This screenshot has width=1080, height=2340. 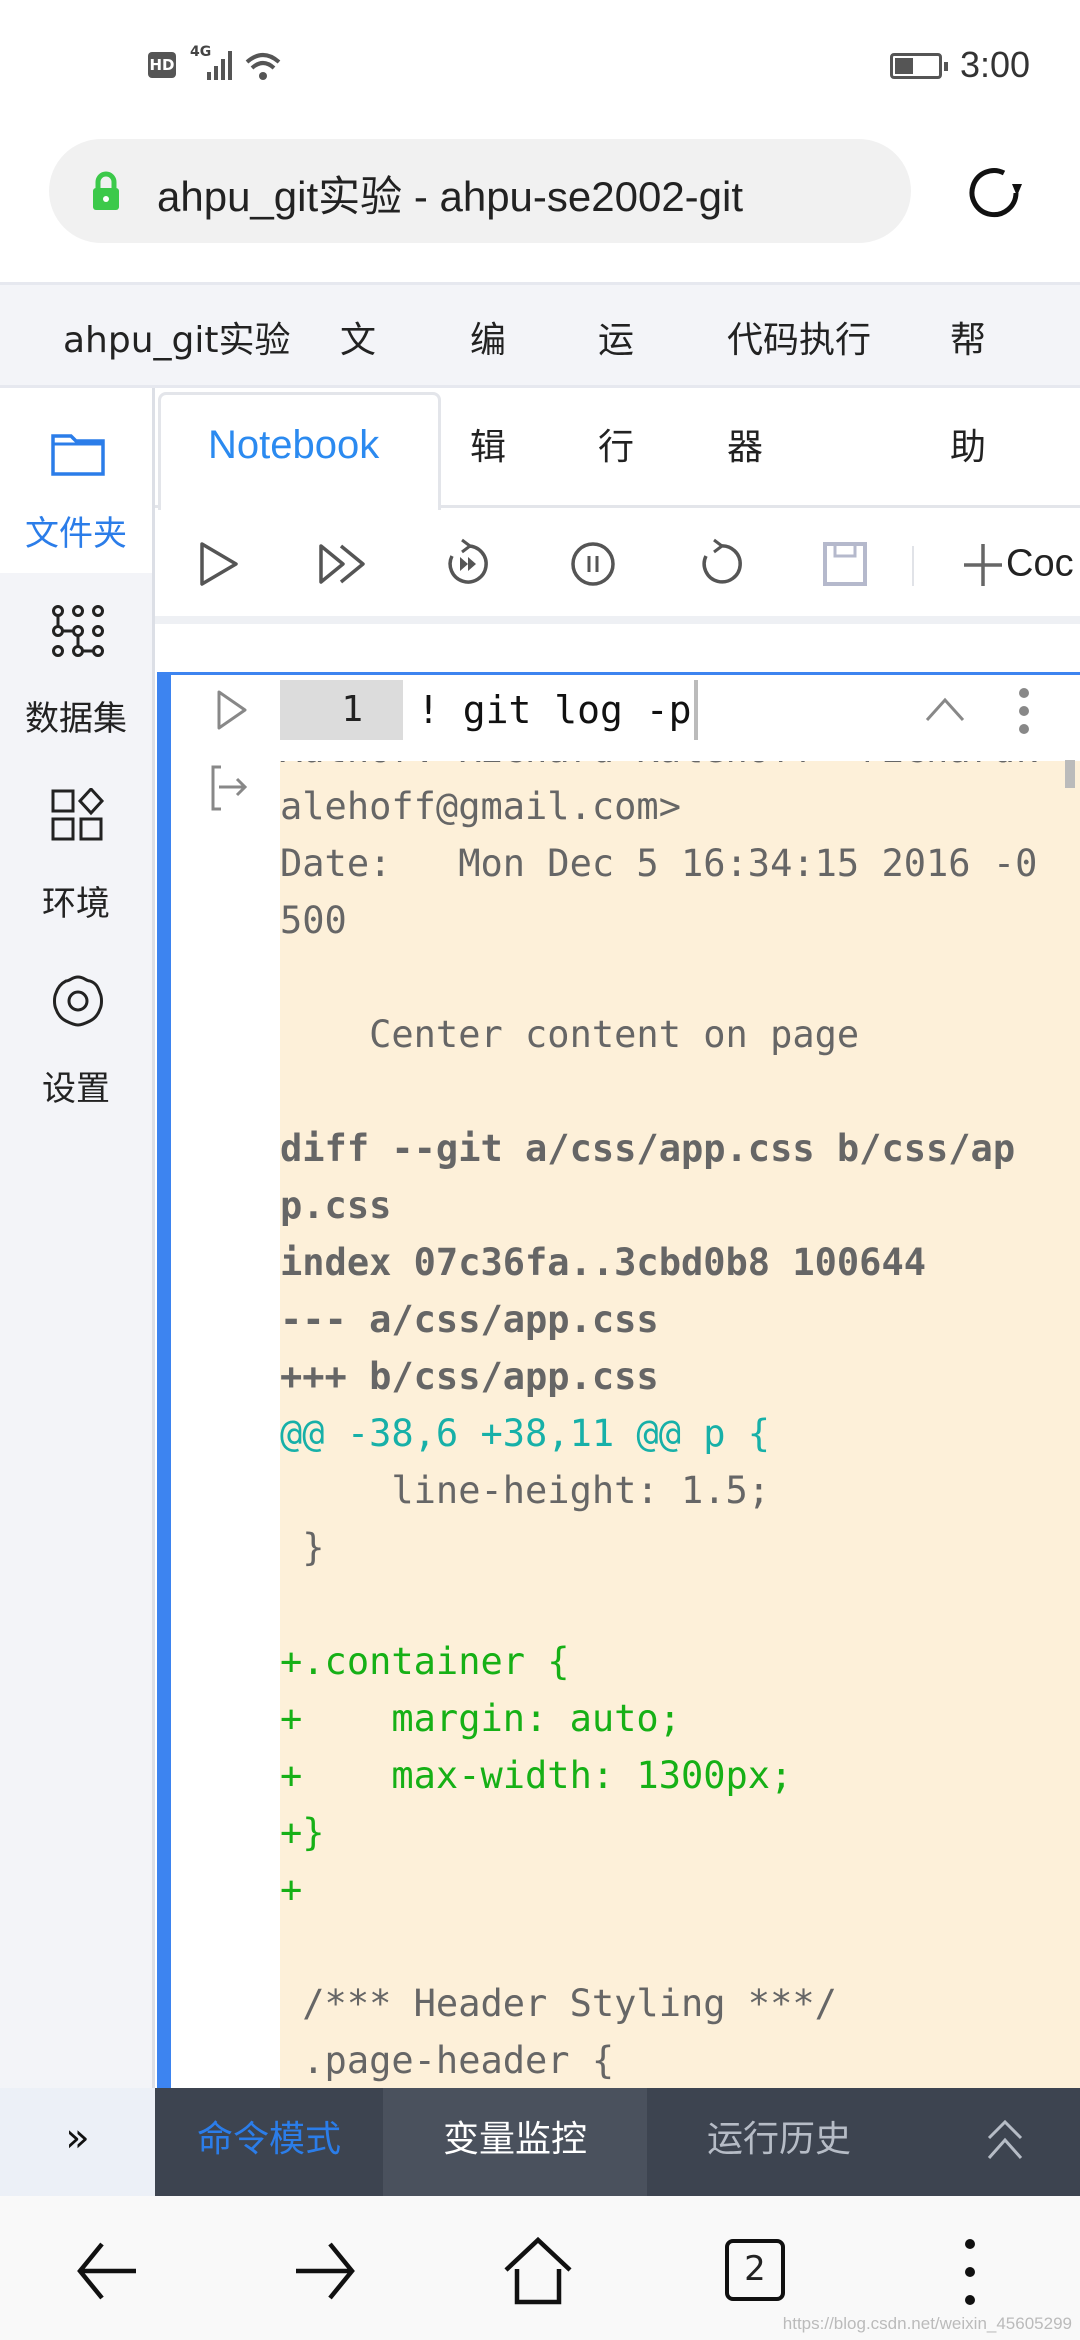 I want to click on folder-icon, so click(x=78, y=455).